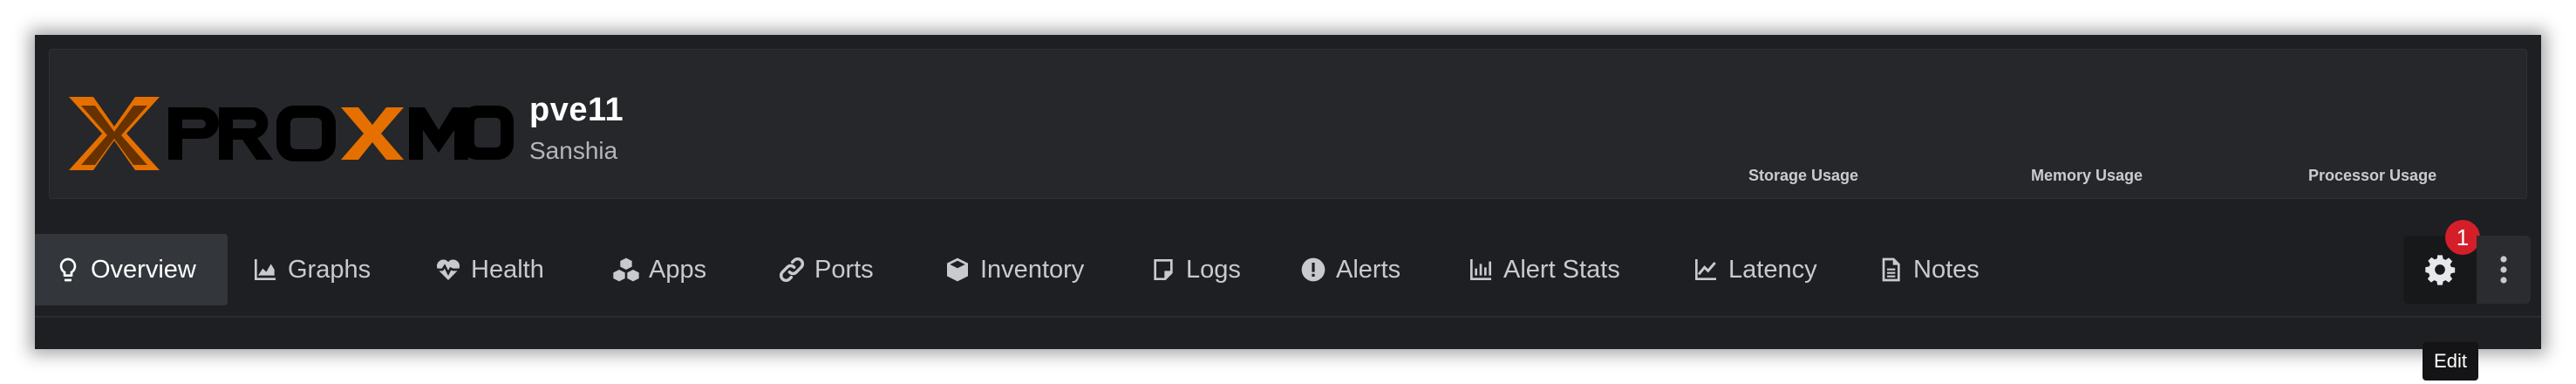 This screenshot has width=2576, height=384. Describe the element at coordinates (68, 269) in the screenshot. I see `lightbulb-icon` at that location.